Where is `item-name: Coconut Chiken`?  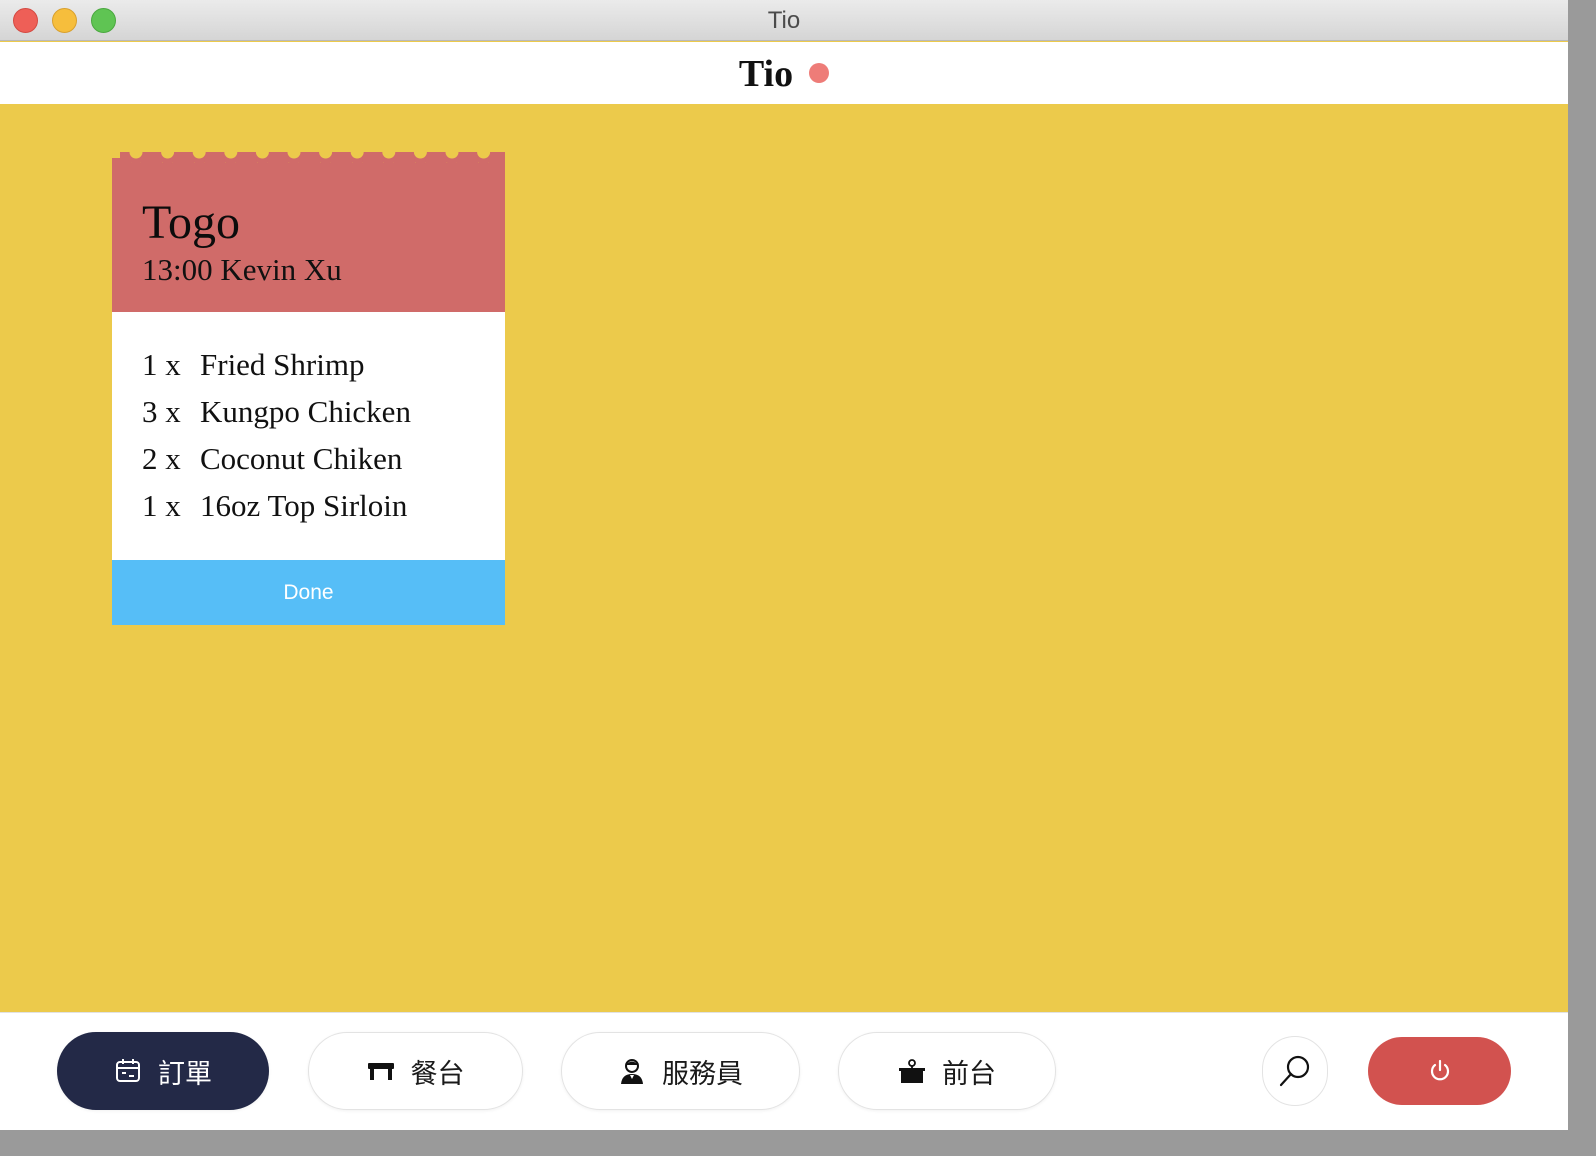
item-name: Coconut Chiken is located at coordinates (301, 458).